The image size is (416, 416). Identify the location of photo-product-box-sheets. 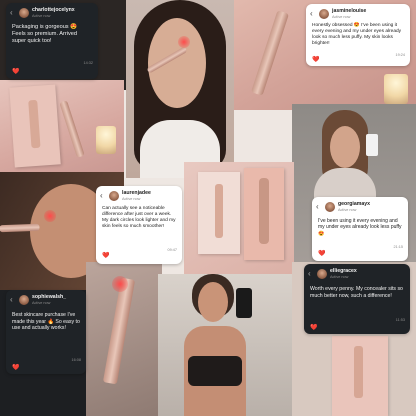
(62, 126).